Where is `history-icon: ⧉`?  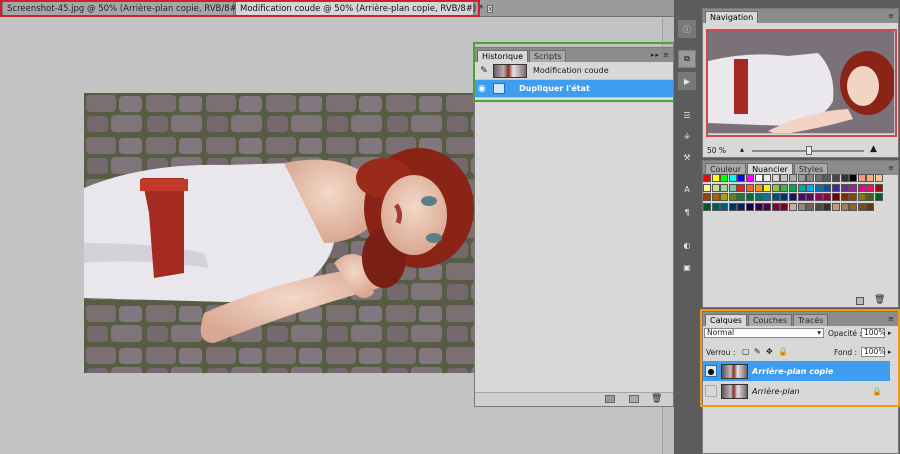
history-icon: ⧉ is located at coordinates (687, 59).